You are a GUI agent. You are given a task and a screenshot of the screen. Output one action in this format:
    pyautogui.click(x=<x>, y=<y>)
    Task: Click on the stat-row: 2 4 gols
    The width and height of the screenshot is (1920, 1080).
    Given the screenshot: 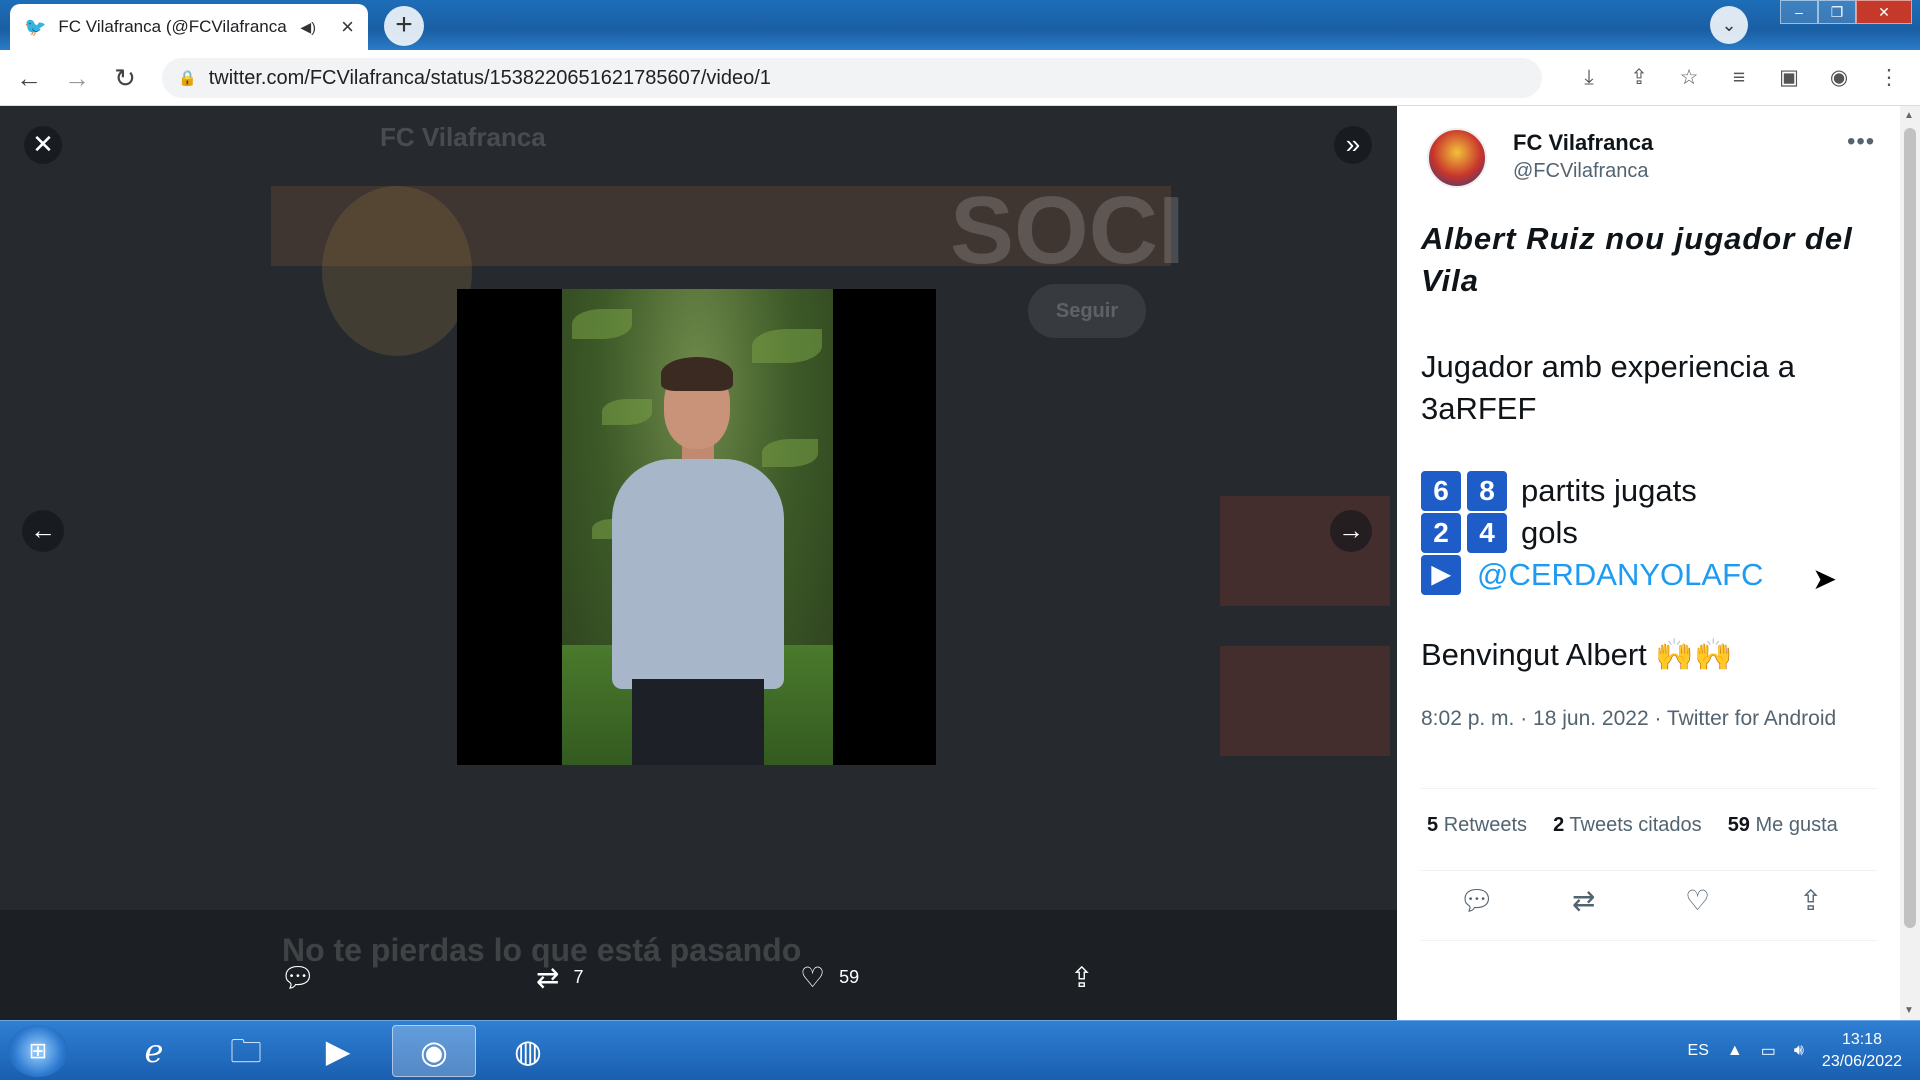 What is the action you would take?
    pyautogui.click(x=1592, y=533)
    